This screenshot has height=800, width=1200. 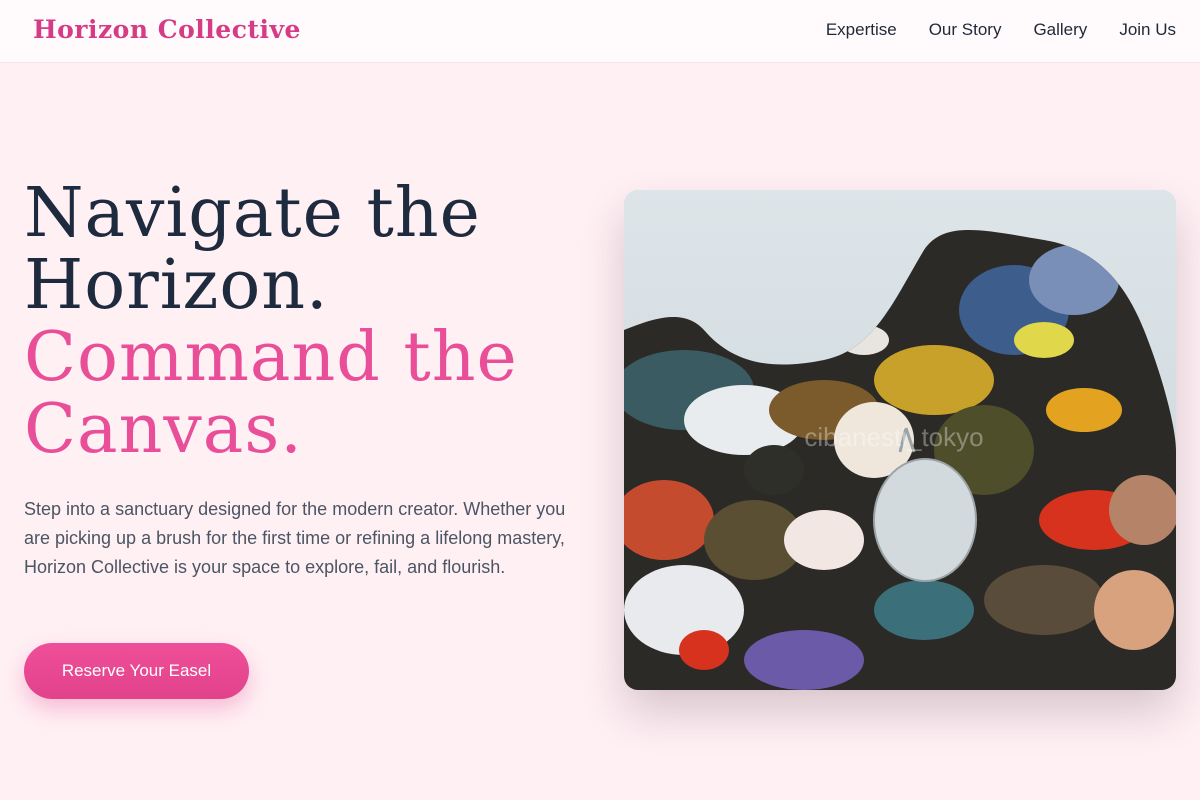 What do you see at coordinates (1060, 30) in the screenshot?
I see `nav-link-gallery: Gallery` at bounding box center [1060, 30].